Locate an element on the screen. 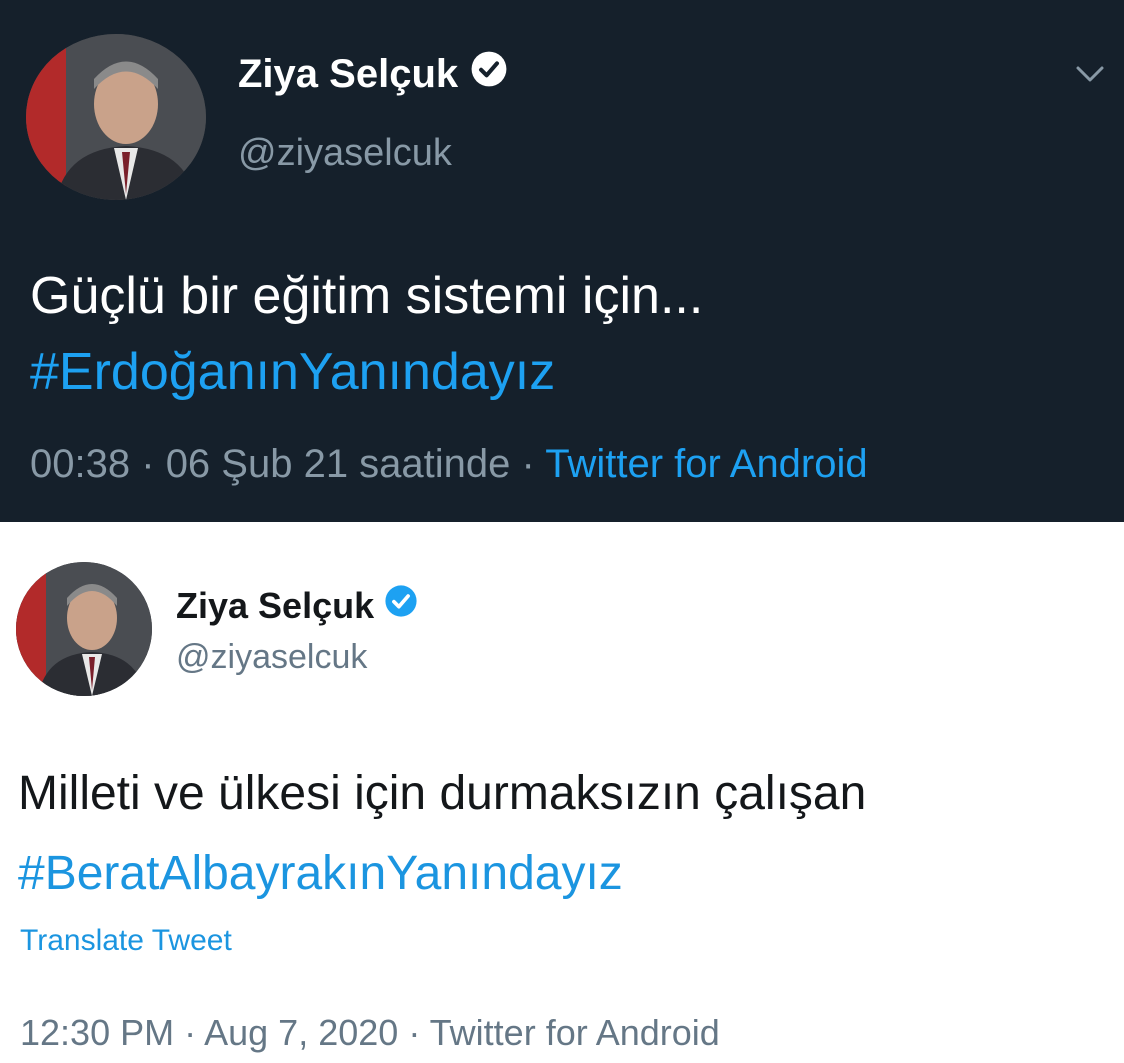 The image size is (1124, 1063). hashtag-link: #BeratAlbayrakınYanındayız is located at coordinates (442, 874).